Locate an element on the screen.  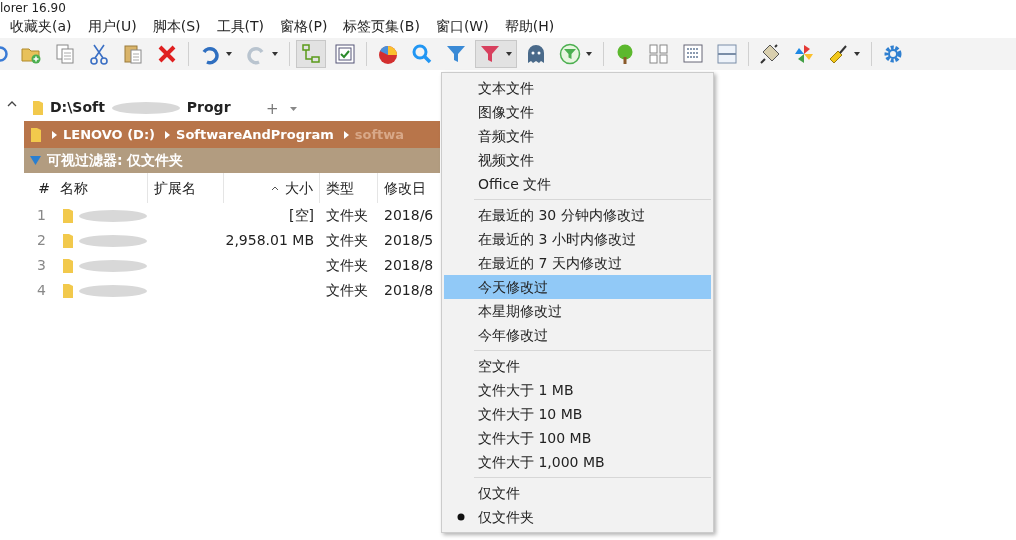
toolbar-button is located at coordinates (496, 54).